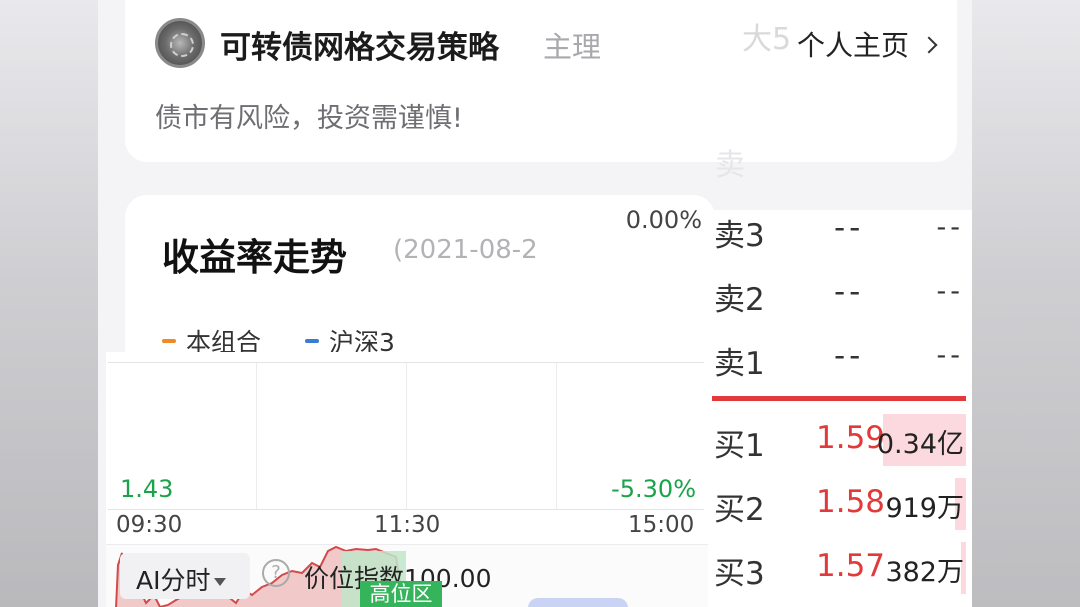 This screenshot has width=1080, height=607. Describe the element at coordinates (578, 602) in the screenshot. I see `bottom-action-hint` at that location.